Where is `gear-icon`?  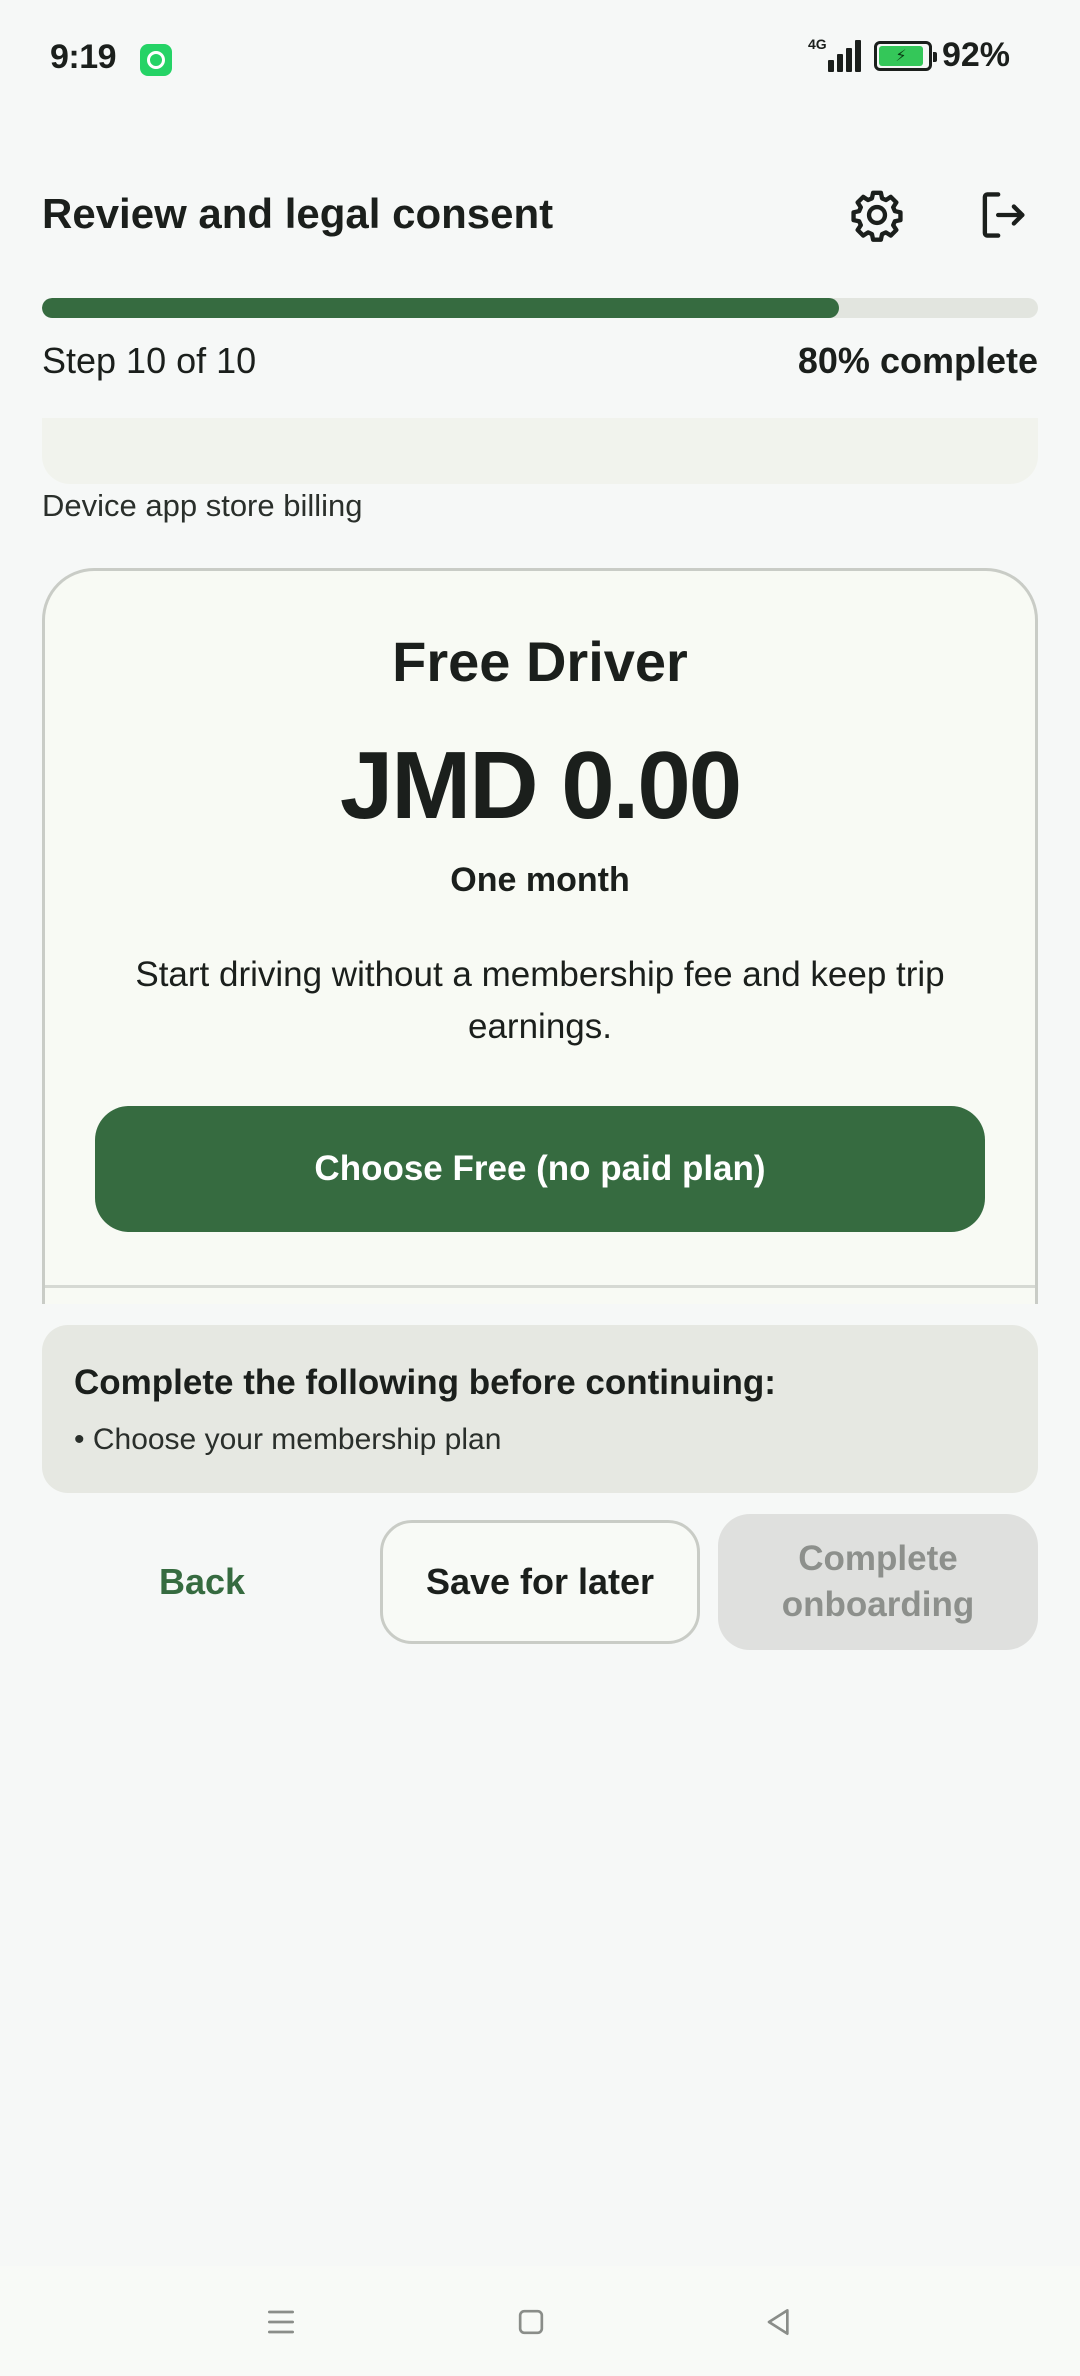 gear-icon is located at coordinates (877, 216).